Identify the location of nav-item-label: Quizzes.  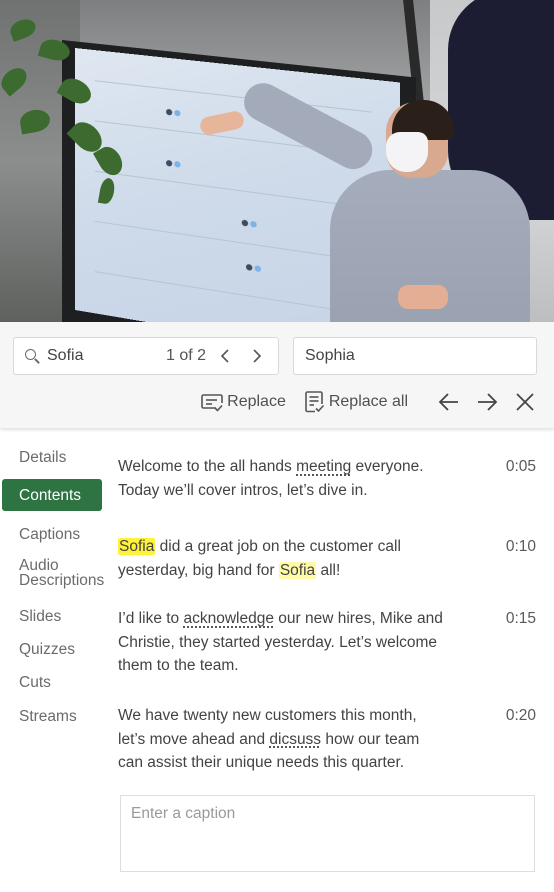
(47, 649).